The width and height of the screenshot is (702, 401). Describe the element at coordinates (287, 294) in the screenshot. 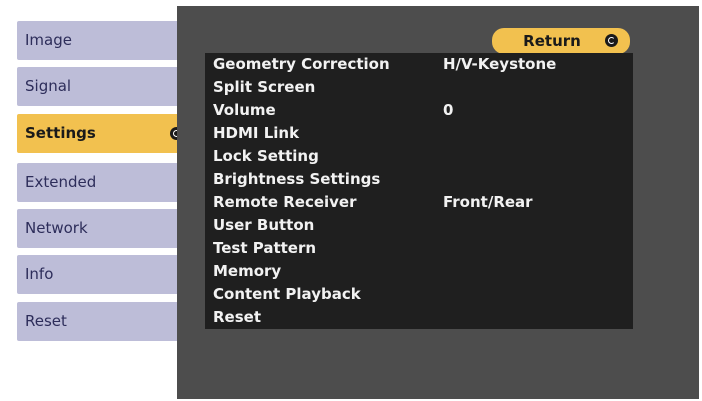

I see `menu-row-label: Content Playback` at that location.